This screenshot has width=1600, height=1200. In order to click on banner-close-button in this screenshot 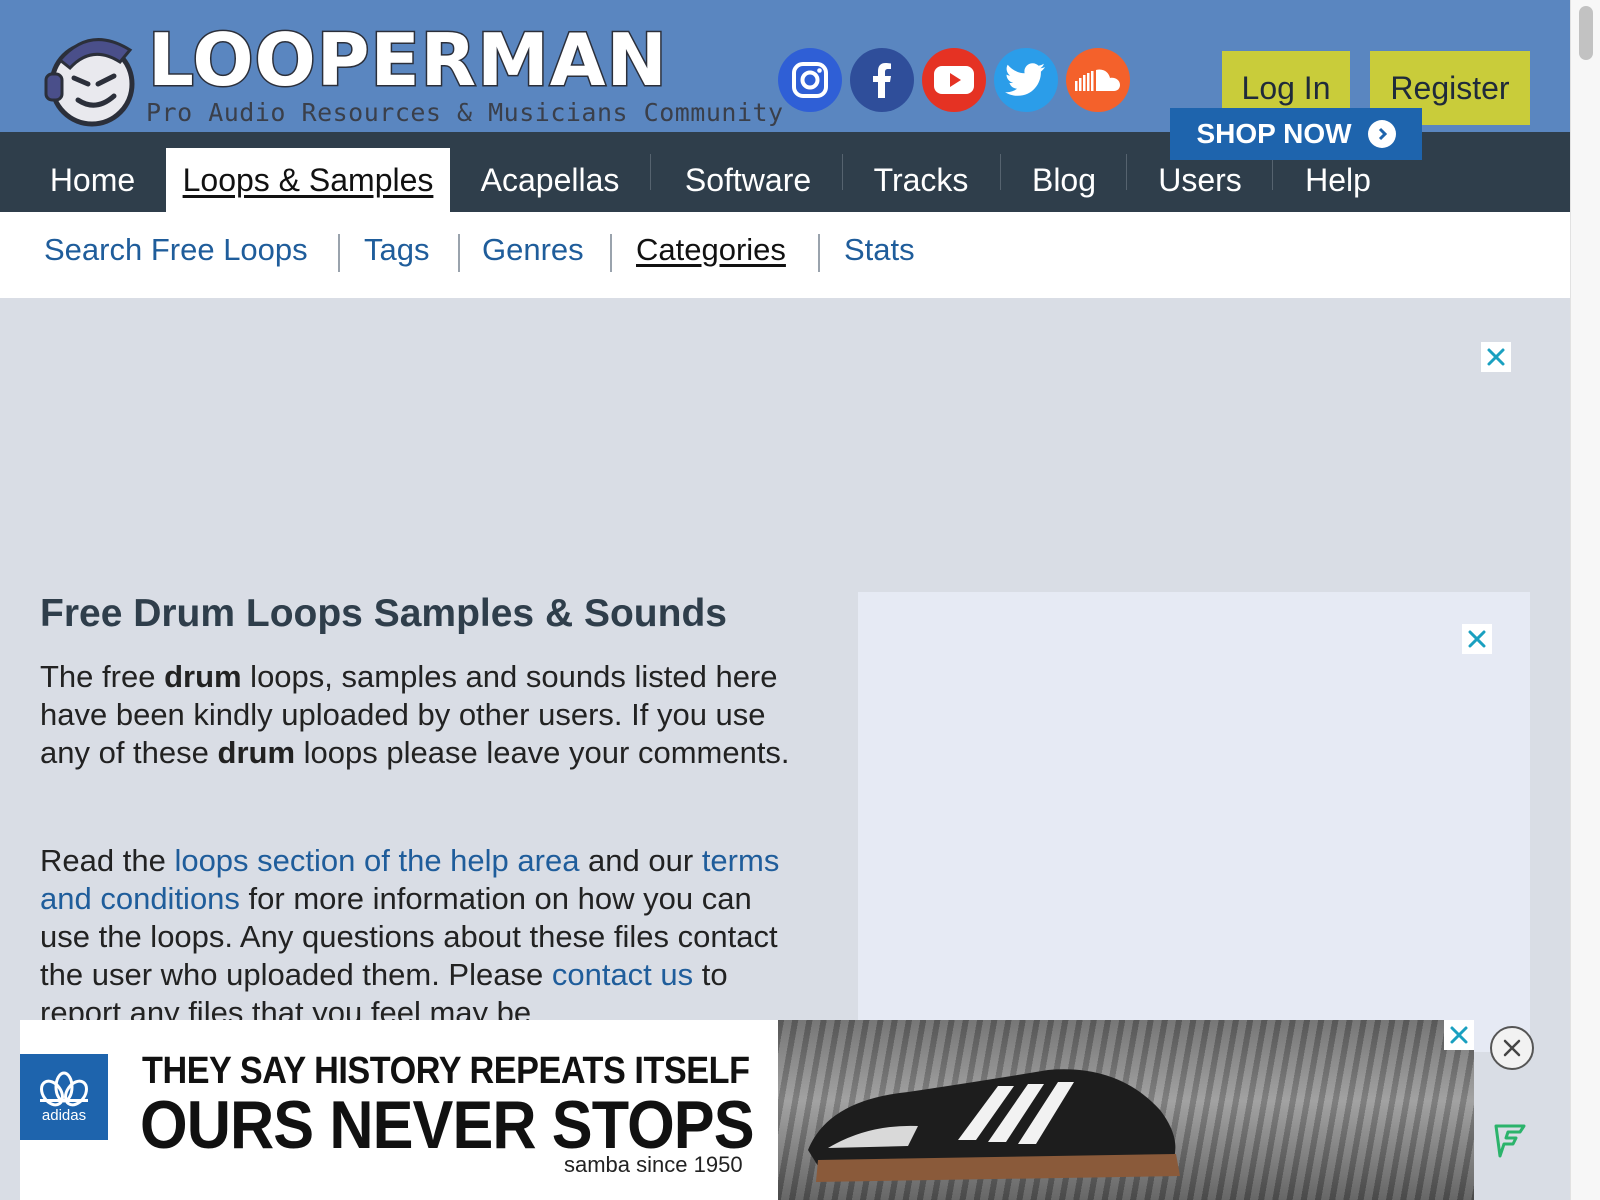, I will do `click(1459, 1035)`.